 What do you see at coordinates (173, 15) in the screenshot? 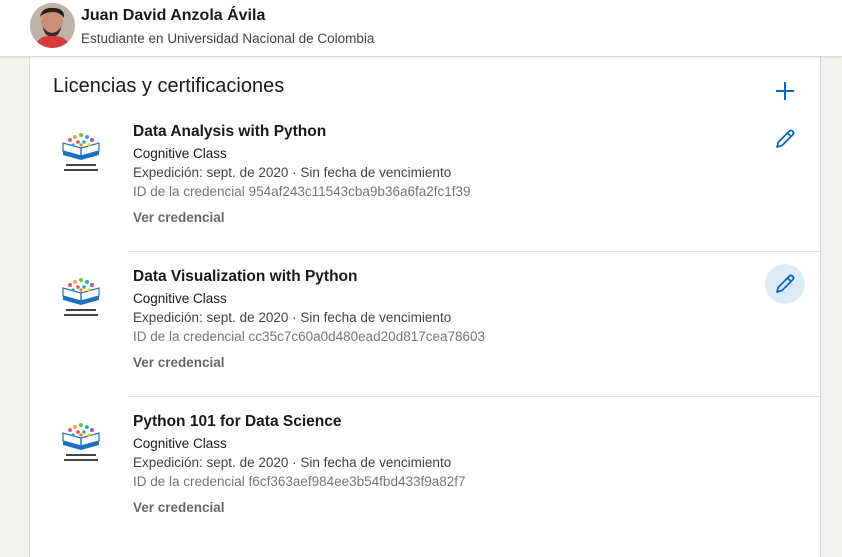
I see `profile-name: Juan David Anzola Ávila` at bounding box center [173, 15].